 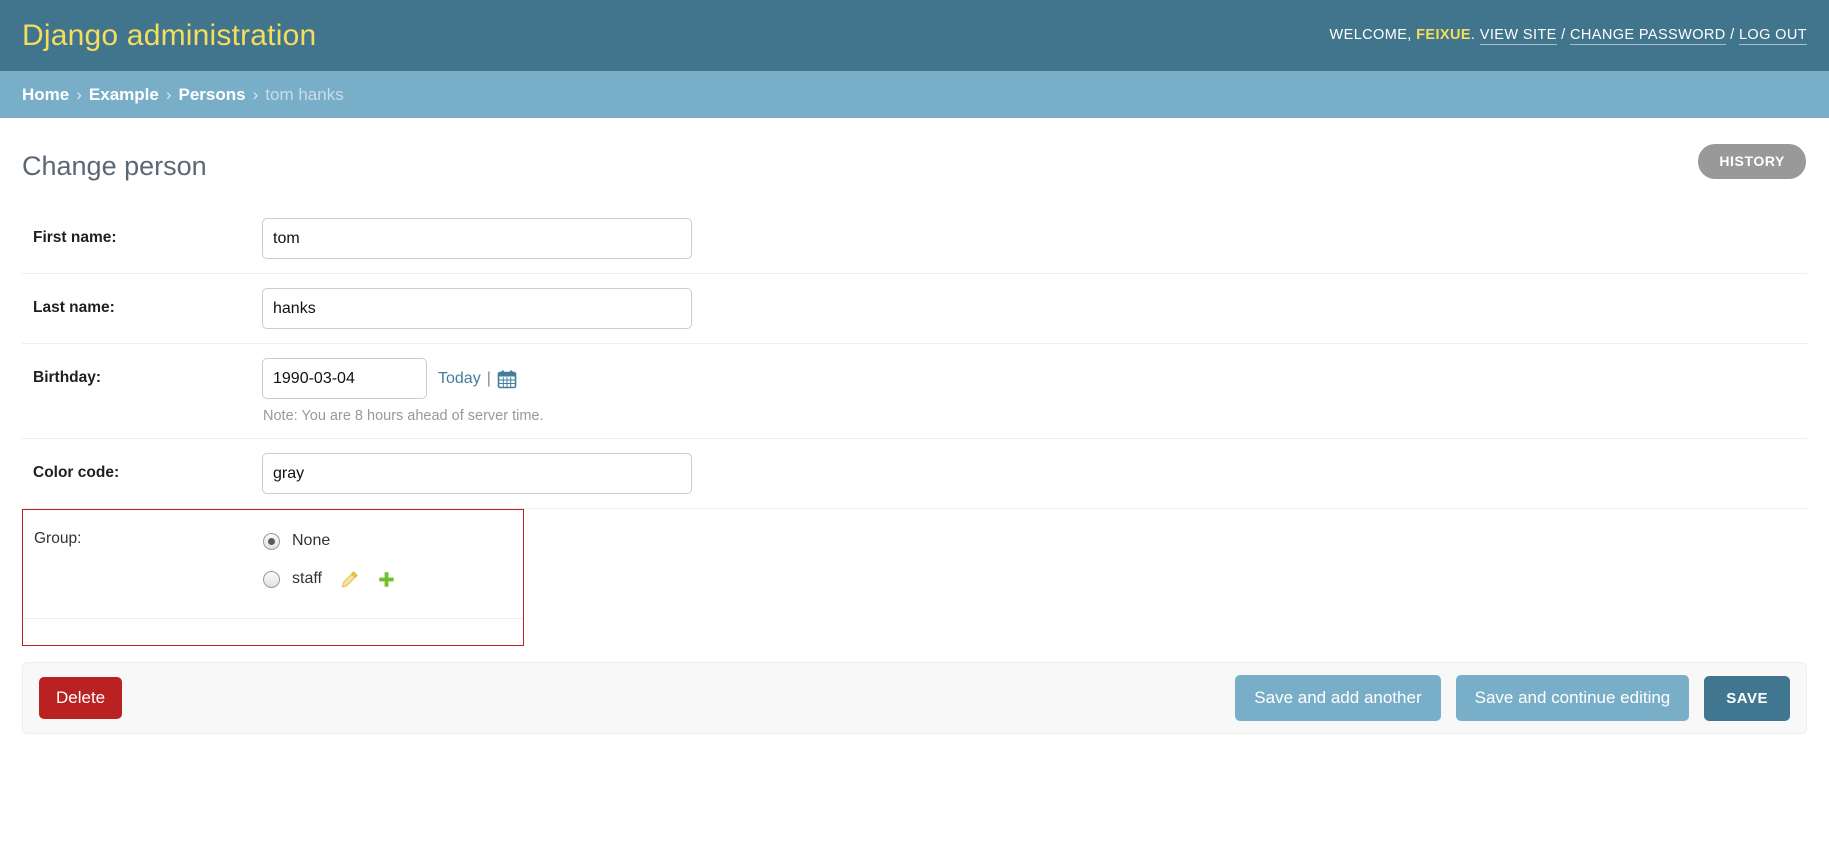 What do you see at coordinates (1572, 698) in the screenshot?
I see `save-and-continue-button: Save and continue editing` at bounding box center [1572, 698].